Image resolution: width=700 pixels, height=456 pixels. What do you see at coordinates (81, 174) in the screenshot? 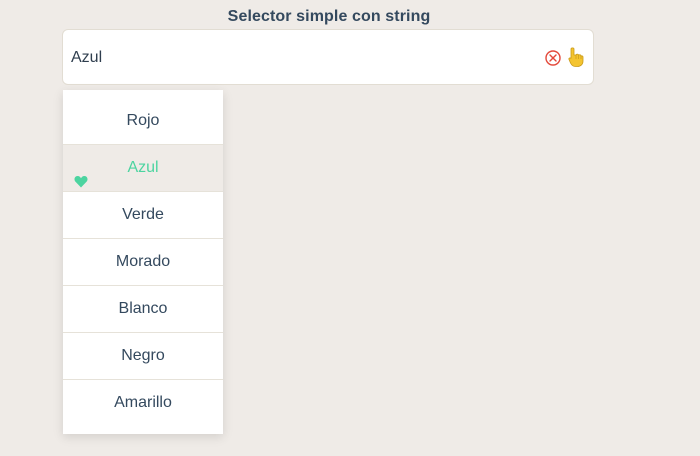
I see `heart-icon` at bounding box center [81, 174].